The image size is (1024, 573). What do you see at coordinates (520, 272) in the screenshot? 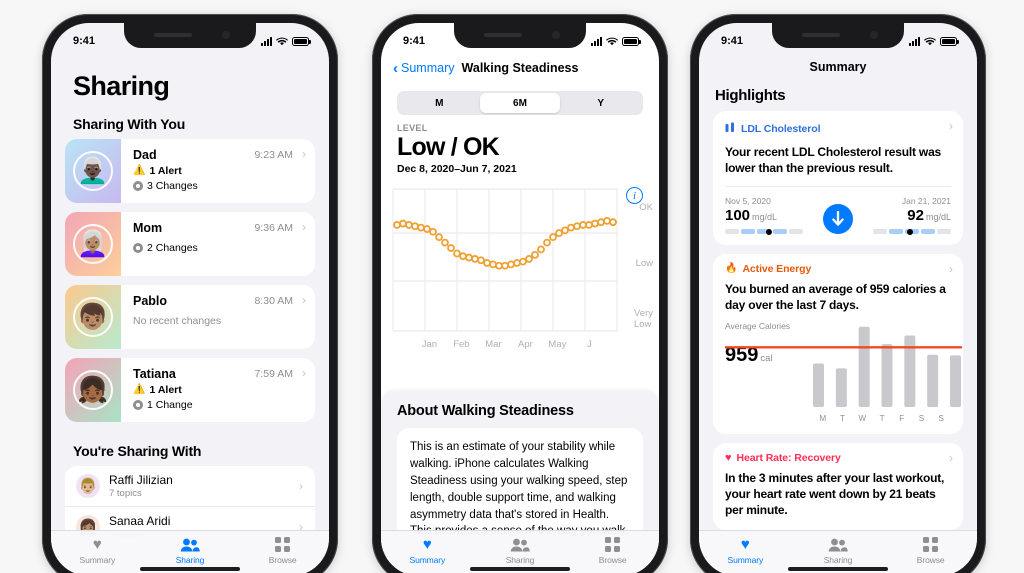
I see `steadiness-chart: Jan Feb Mar Apr May J OK Low Very Low` at bounding box center [520, 272].